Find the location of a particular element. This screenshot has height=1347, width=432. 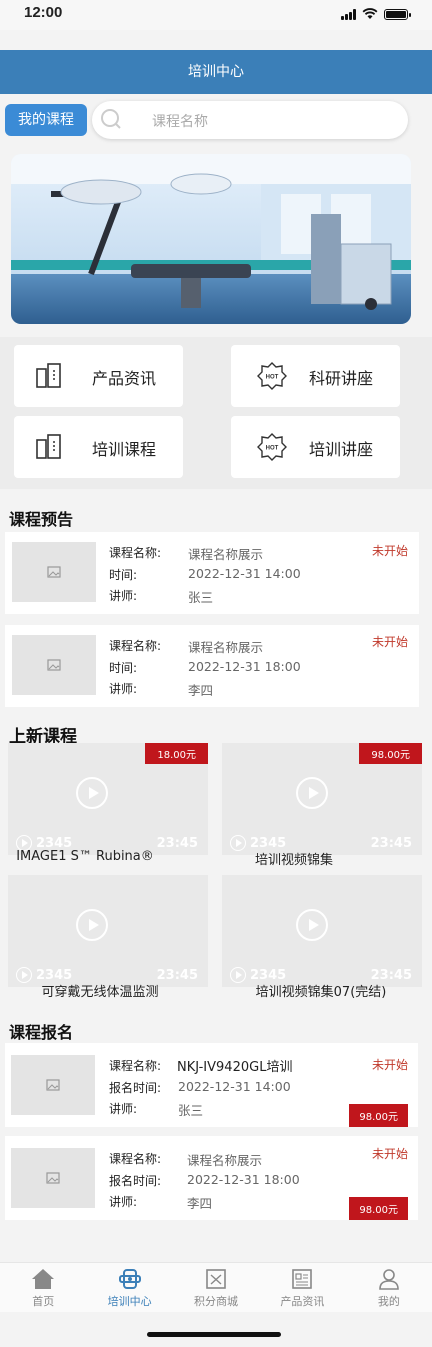

product-info-icon is located at coordinates (48, 375).